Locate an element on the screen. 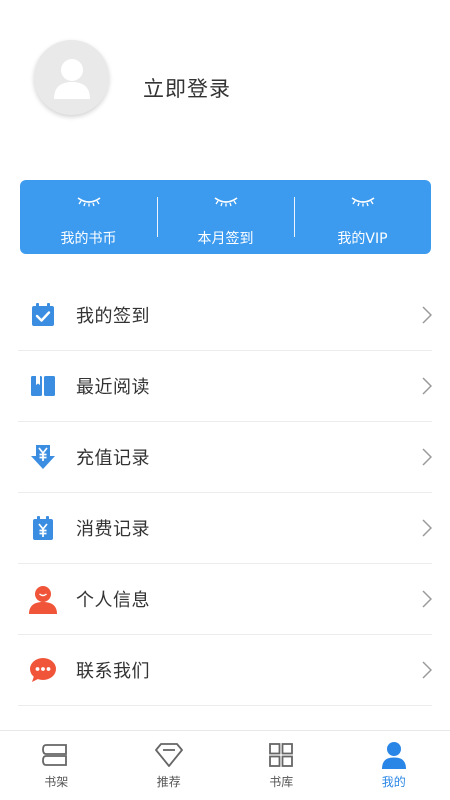 This screenshot has height=800, width=450. recommend-icon is located at coordinates (168, 755).